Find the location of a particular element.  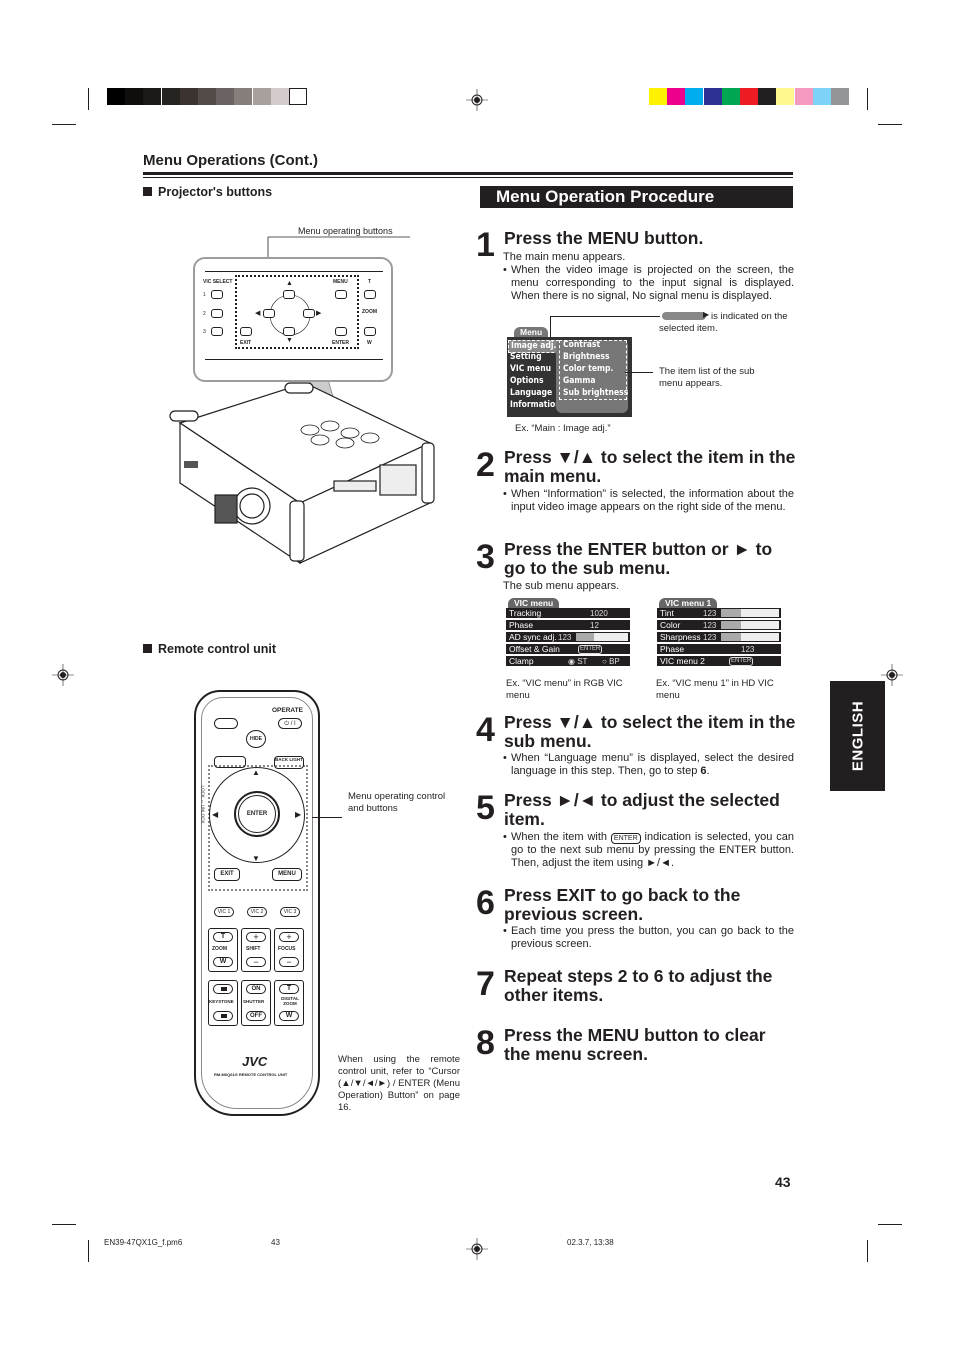

panel-rule is located at coordinates (294, 359).